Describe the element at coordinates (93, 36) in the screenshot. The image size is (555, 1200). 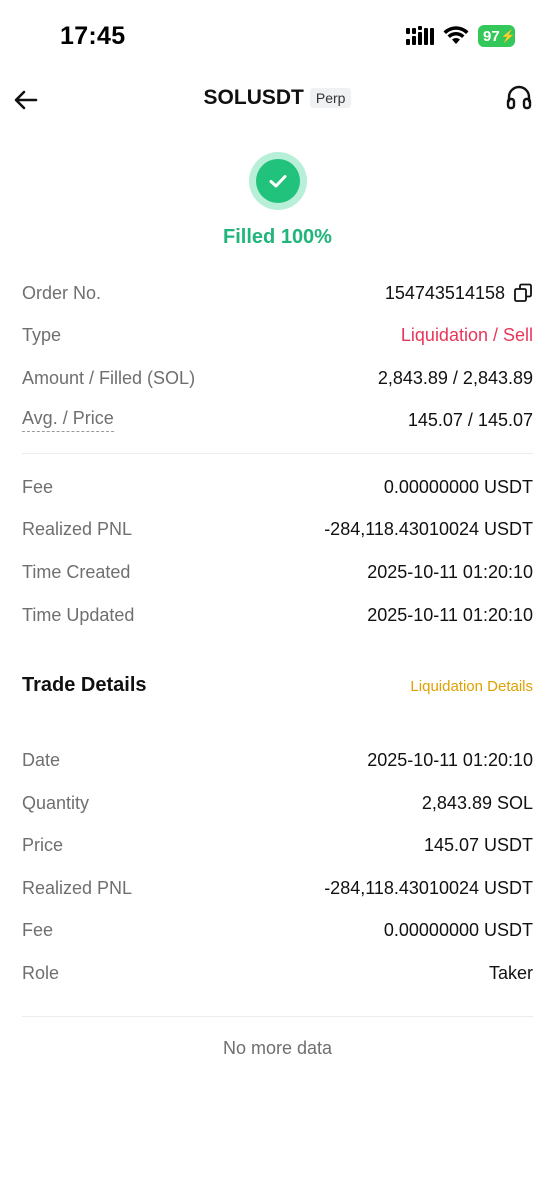
I see `status-time: 17:45` at that location.